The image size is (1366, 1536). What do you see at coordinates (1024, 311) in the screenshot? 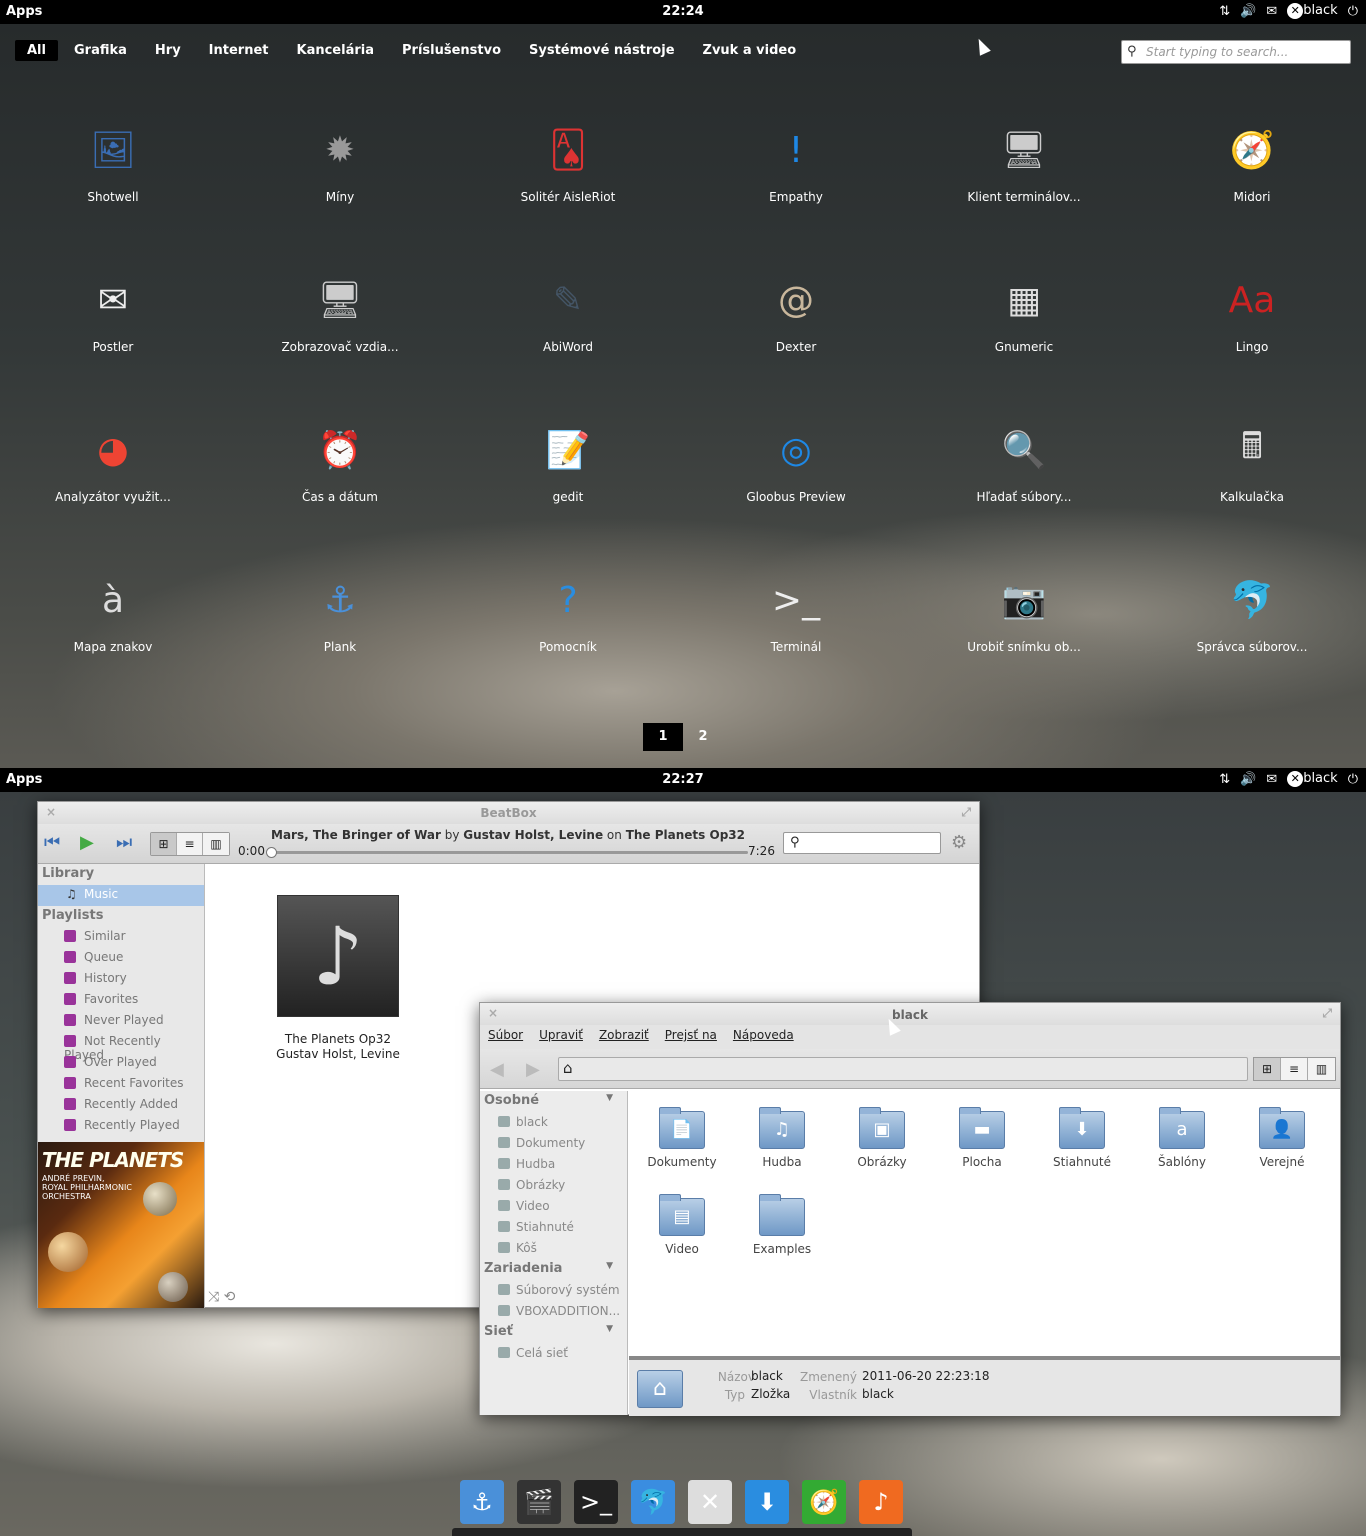
I see `app-launcher-item: ▦ Gnumeric` at bounding box center [1024, 311].